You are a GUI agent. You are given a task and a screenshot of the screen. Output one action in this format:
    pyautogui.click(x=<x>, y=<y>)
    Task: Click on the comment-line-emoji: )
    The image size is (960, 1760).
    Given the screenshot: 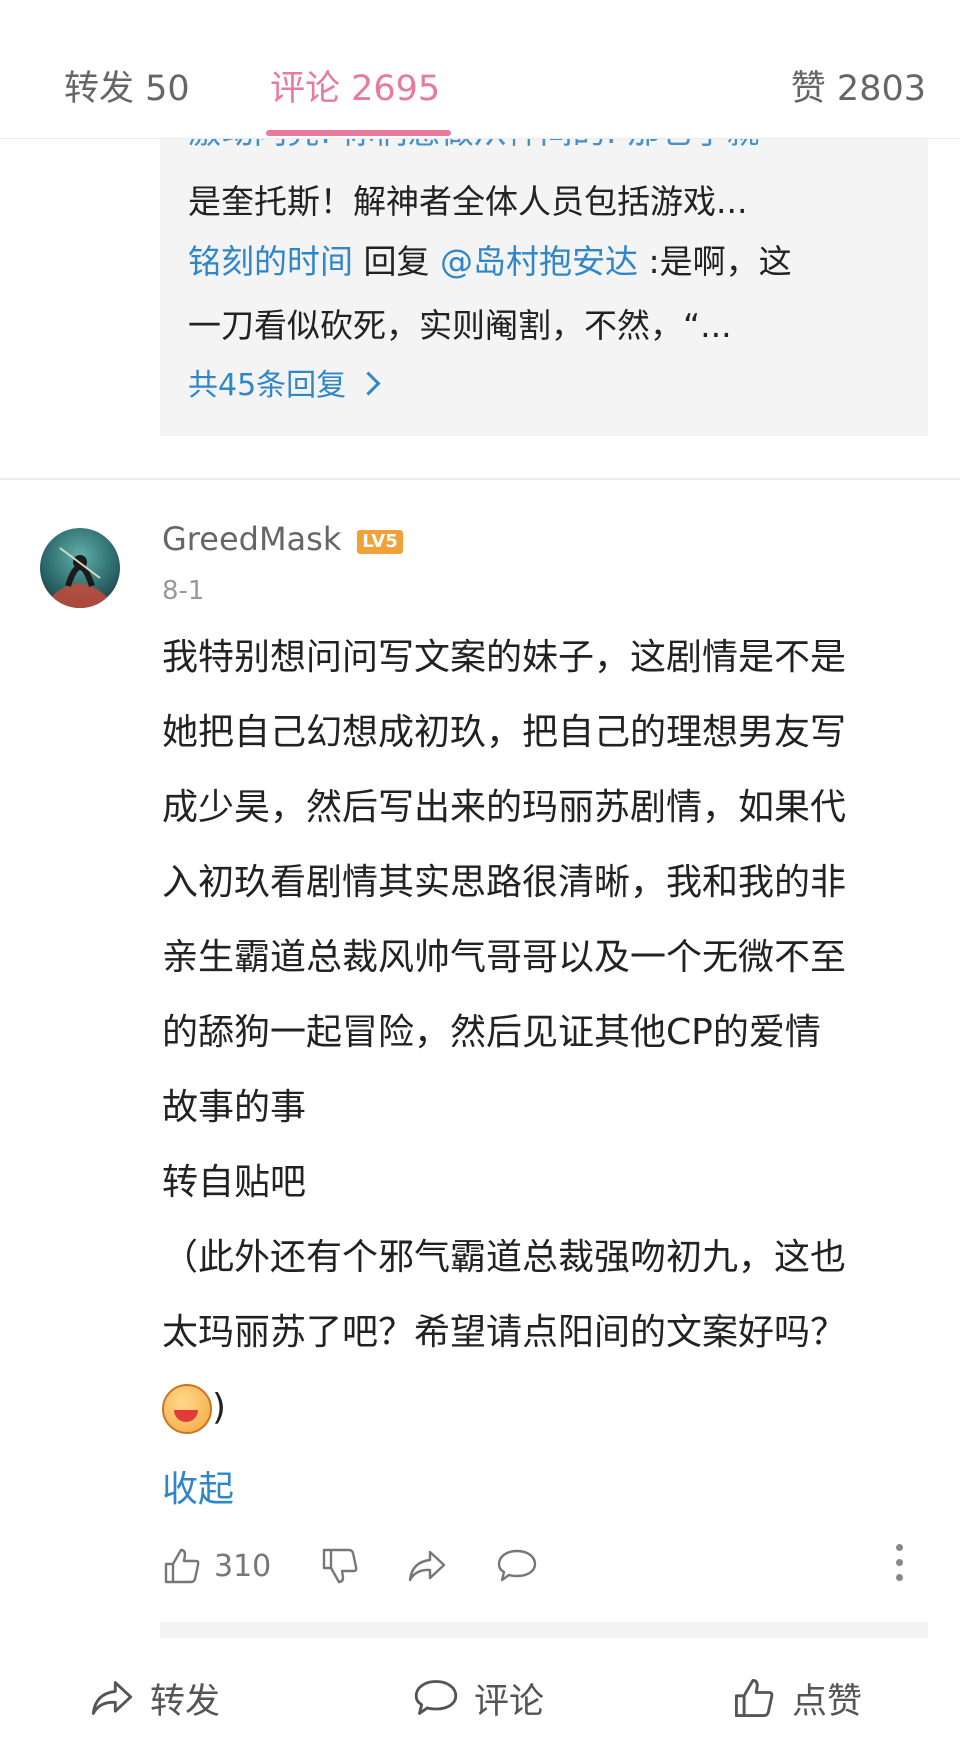 What is the action you would take?
    pyautogui.click(x=547, y=1407)
    